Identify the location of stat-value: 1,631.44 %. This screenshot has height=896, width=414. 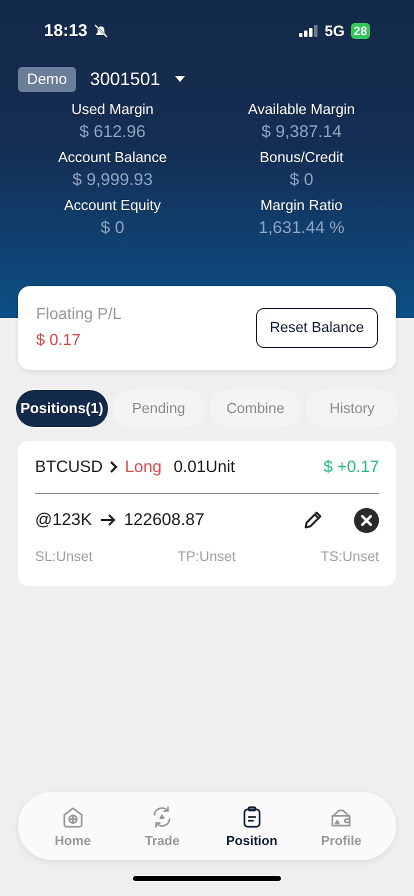
(301, 228).